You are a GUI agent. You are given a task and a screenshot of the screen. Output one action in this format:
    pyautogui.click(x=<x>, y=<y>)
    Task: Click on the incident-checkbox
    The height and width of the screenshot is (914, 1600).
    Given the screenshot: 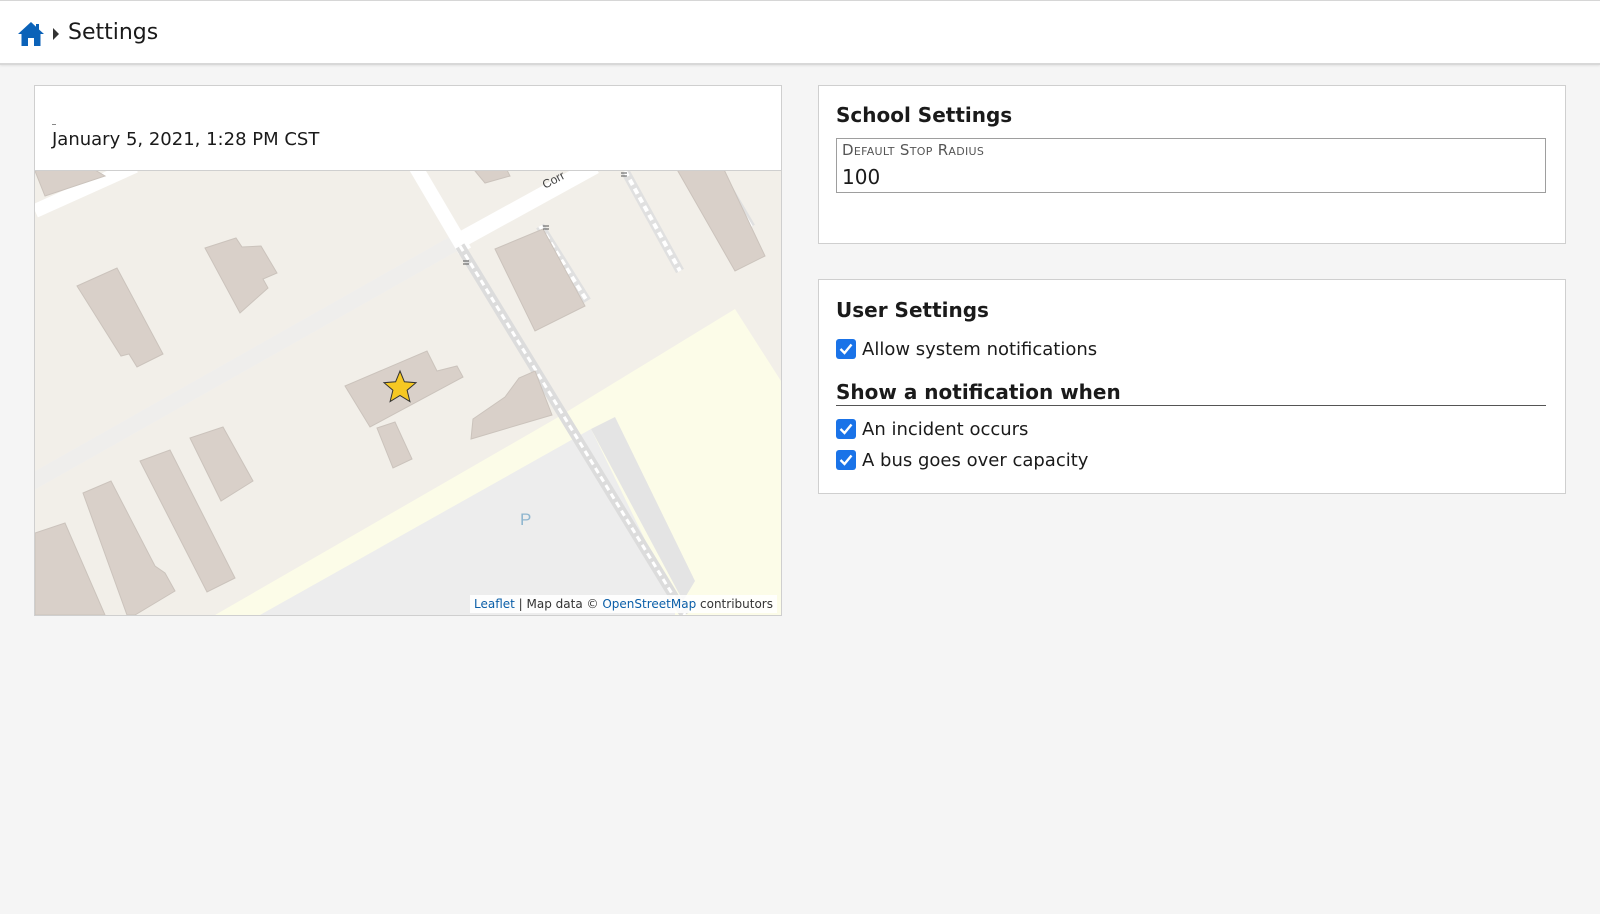 What is the action you would take?
    pyautogui.click(x=846, y=429)
    